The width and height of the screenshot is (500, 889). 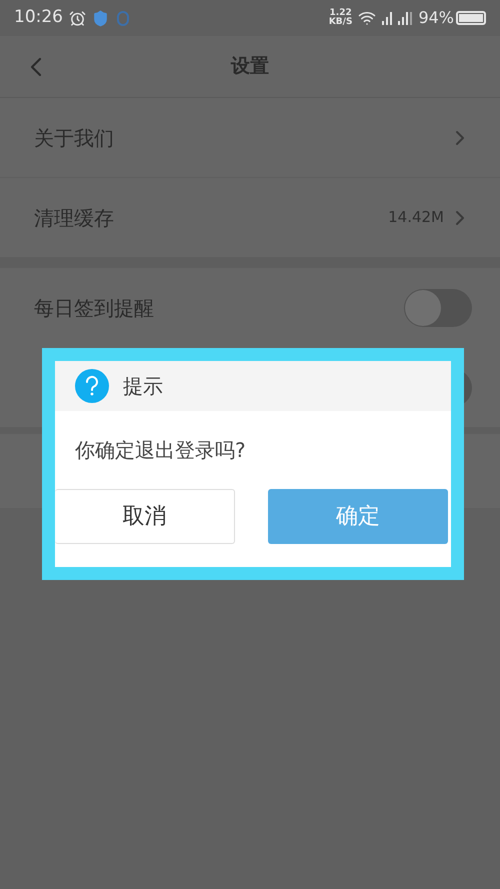 What do you see at coordinates (160, 450) in the screenshot?
I see `dialog-message: 你确定退出登录吗?` at bounding box center [160, 450].